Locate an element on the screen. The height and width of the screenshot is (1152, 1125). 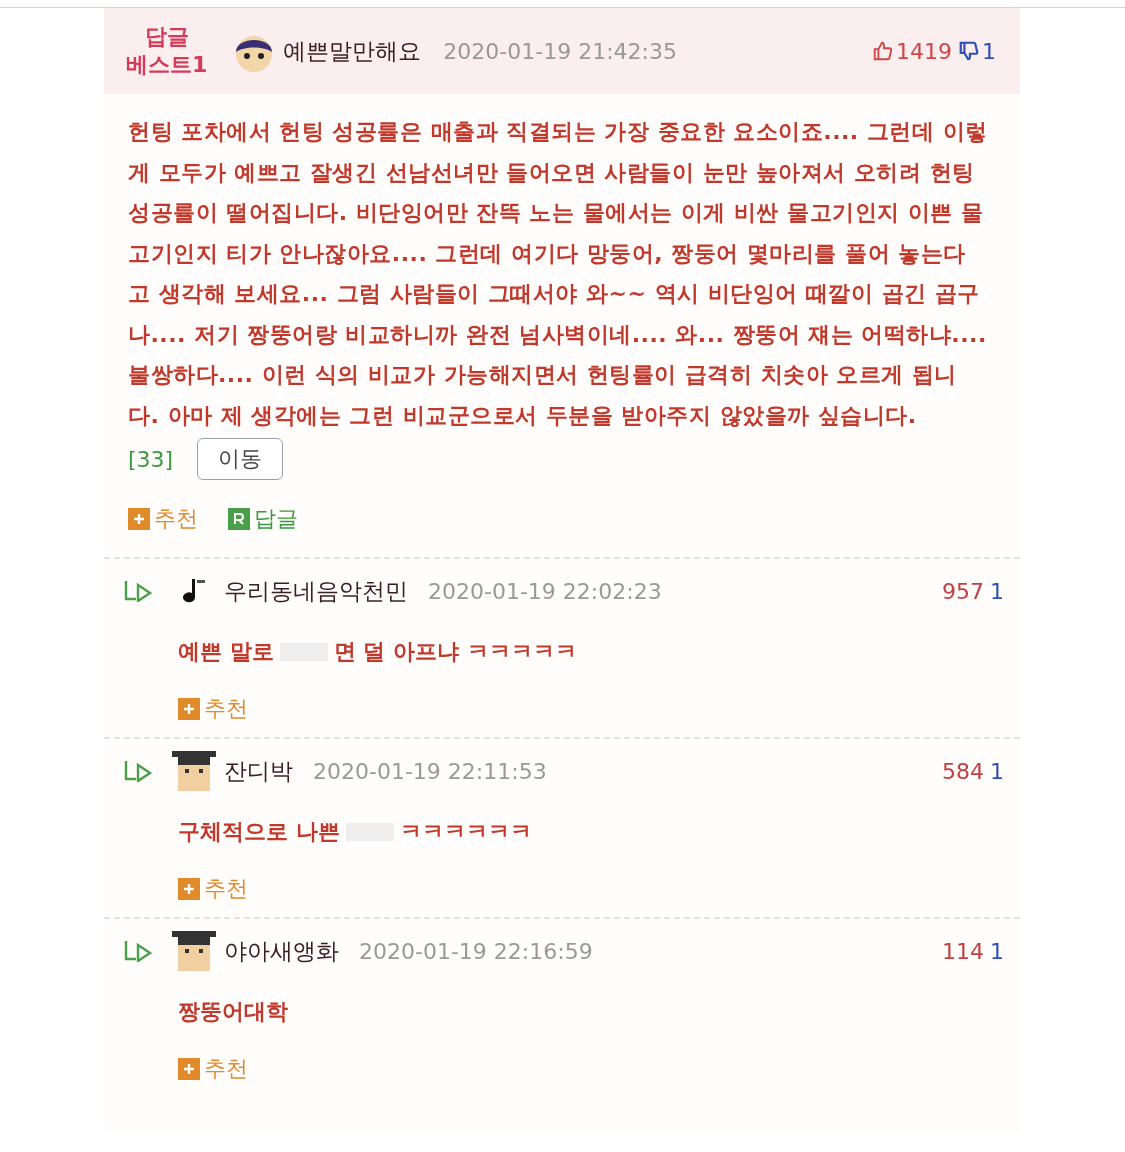
thumbs-up-icon is located at coordinates (883, 51).